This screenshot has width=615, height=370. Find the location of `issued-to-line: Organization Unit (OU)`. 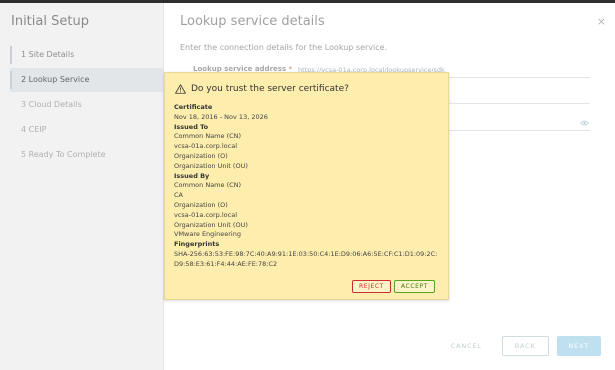

issued-to-line: Organization Unit (OU) is located at coordinates (211, 165).